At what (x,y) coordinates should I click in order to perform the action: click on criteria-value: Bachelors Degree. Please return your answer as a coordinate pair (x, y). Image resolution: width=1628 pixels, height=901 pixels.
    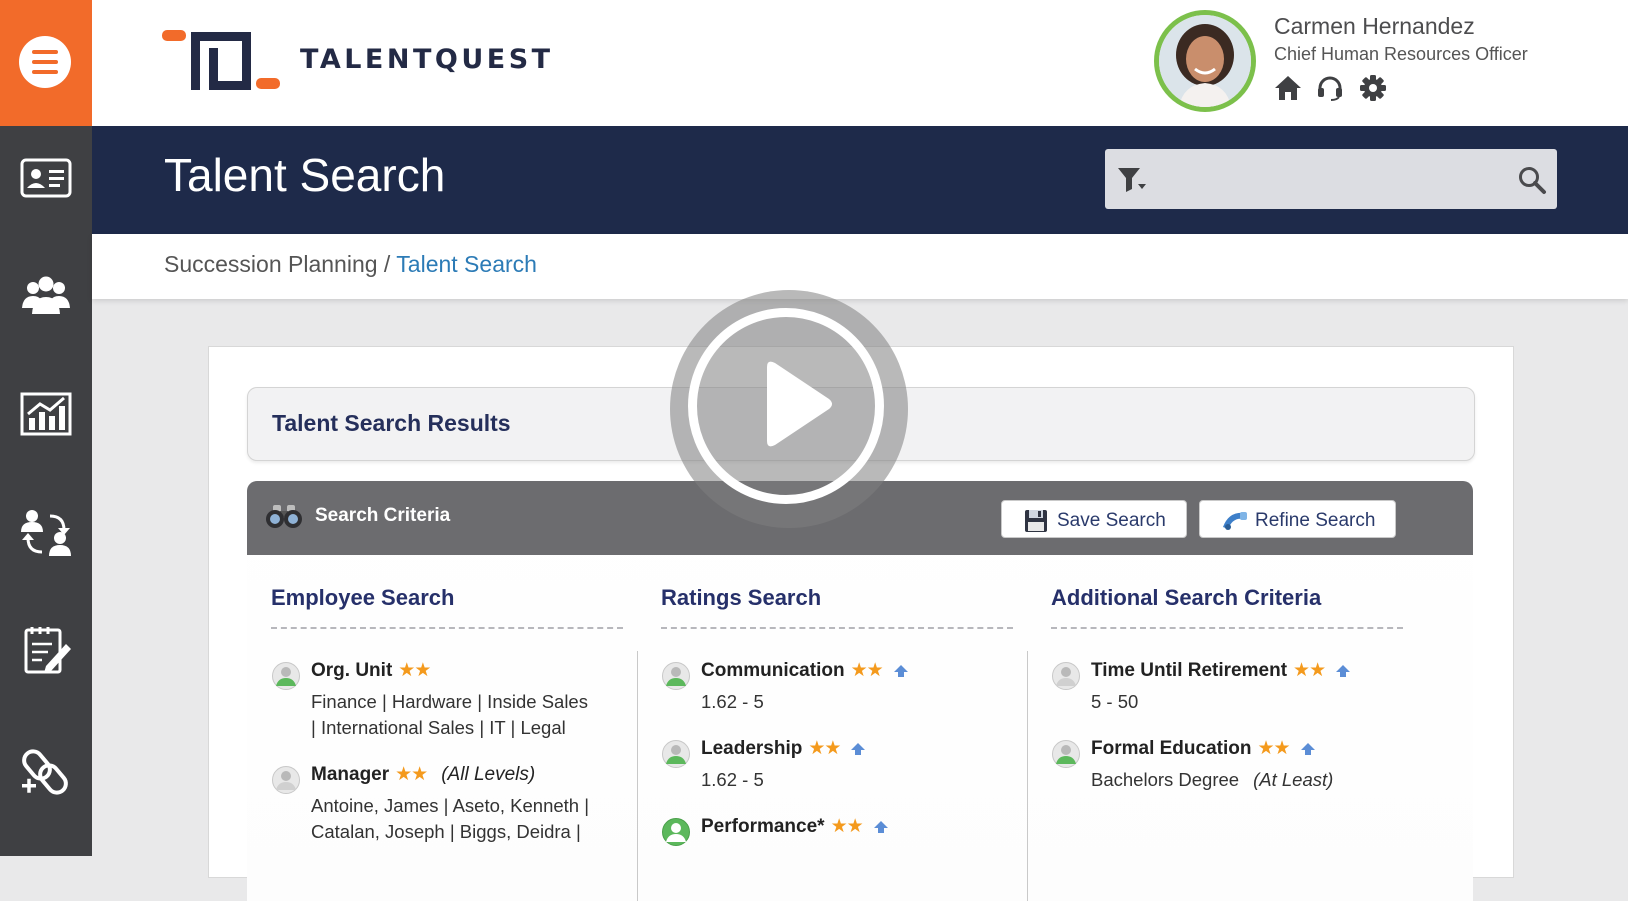
    Looking at the image, I should click on (1165, 779).